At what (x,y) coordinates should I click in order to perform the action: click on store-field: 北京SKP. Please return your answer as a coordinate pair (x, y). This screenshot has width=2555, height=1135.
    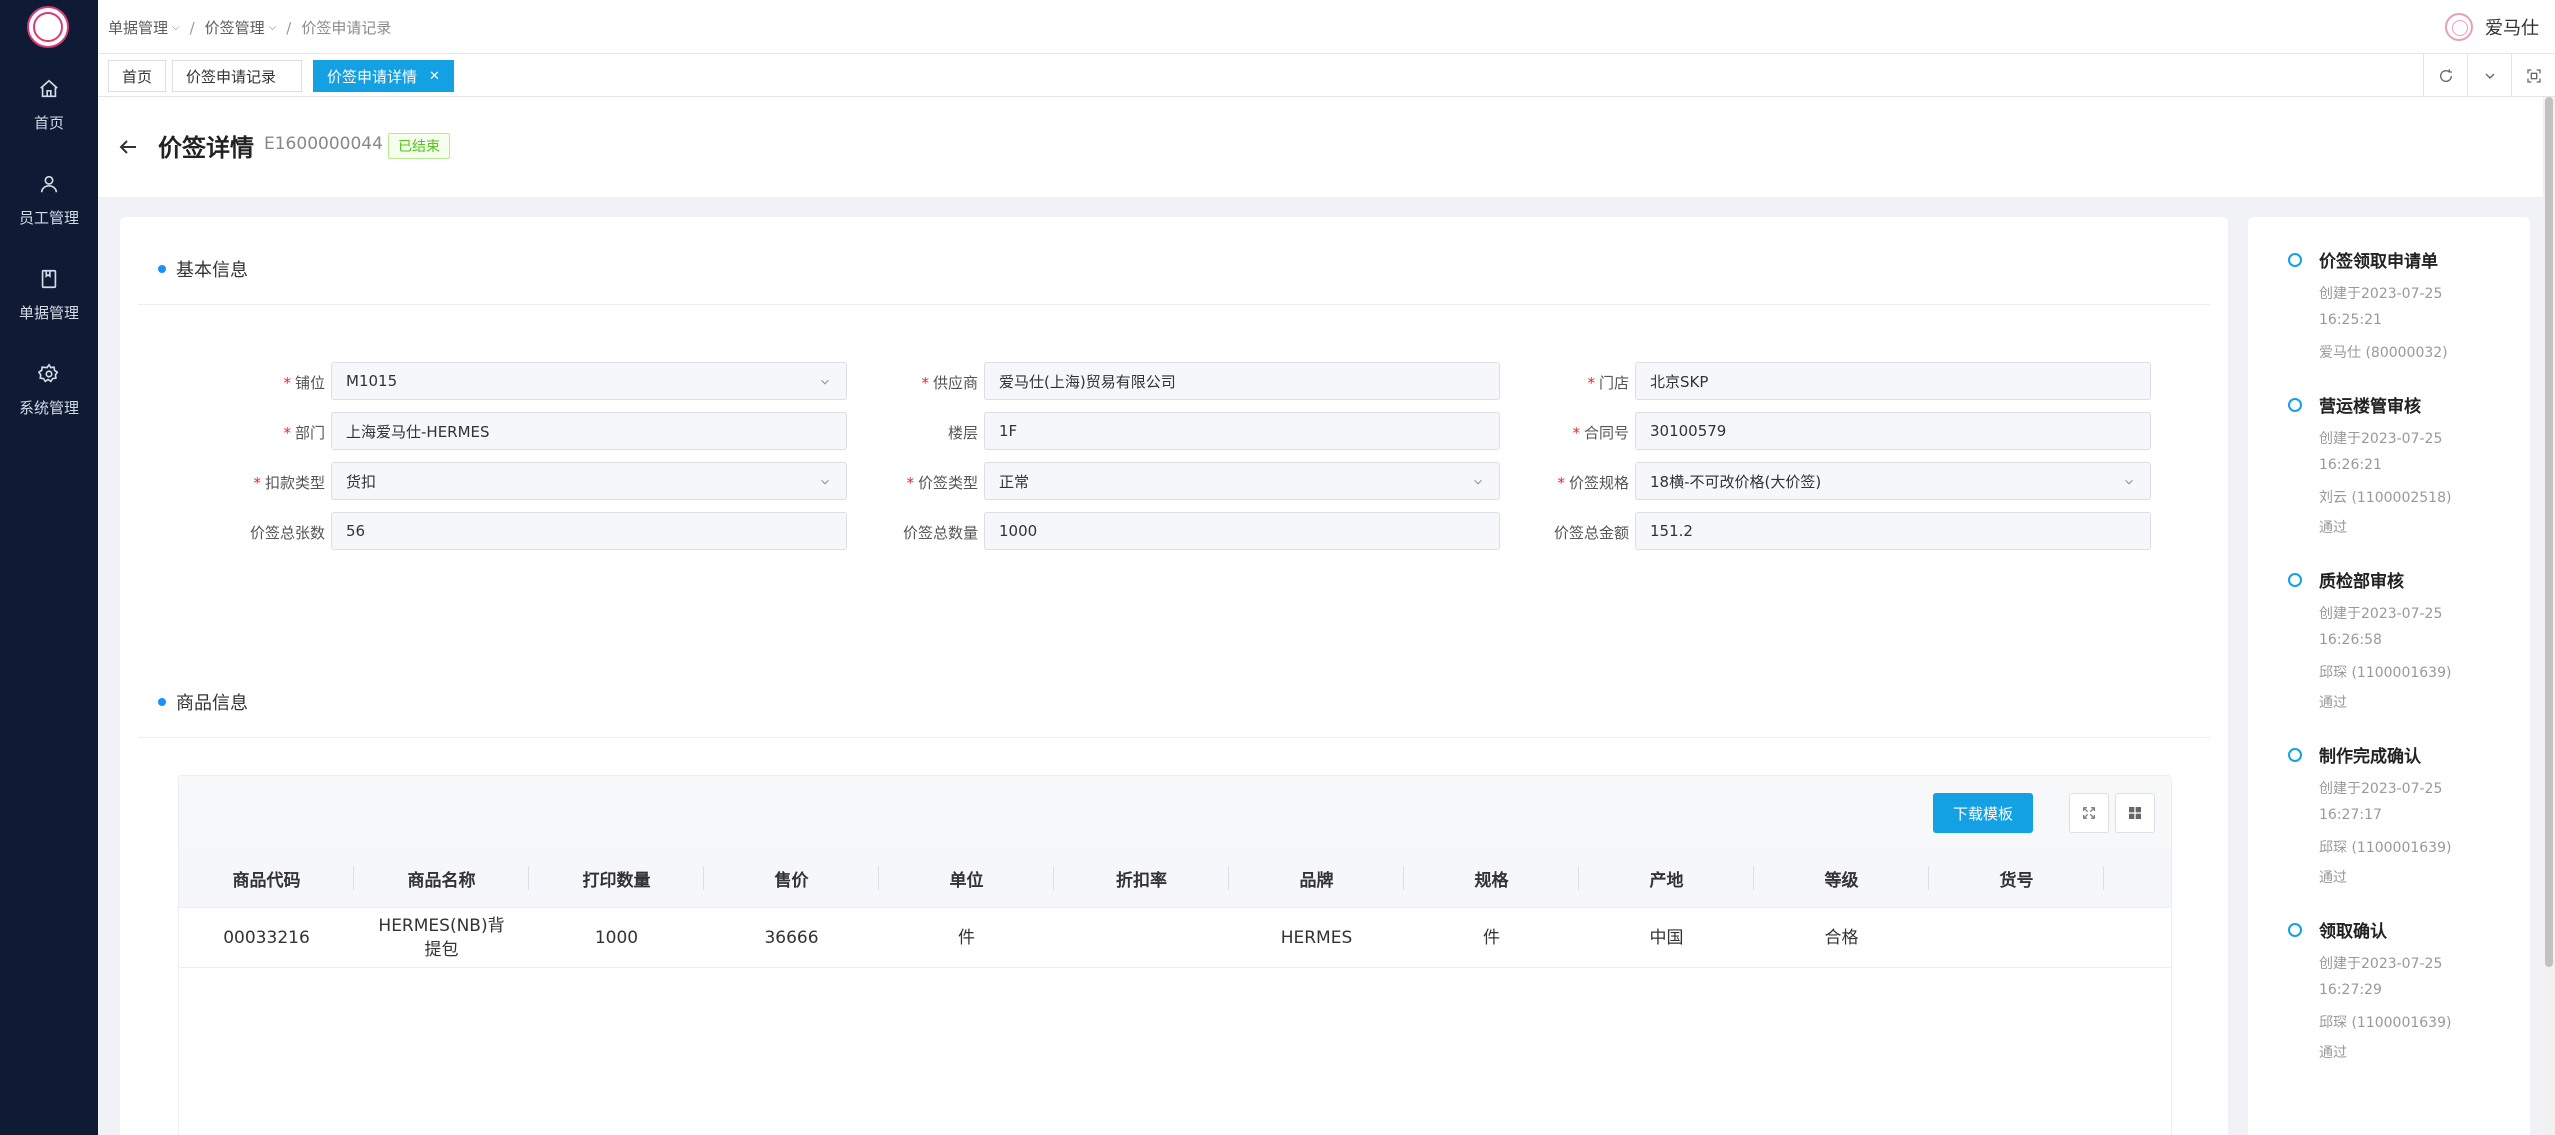
    Looking at the image, I should click on (1893, 381).